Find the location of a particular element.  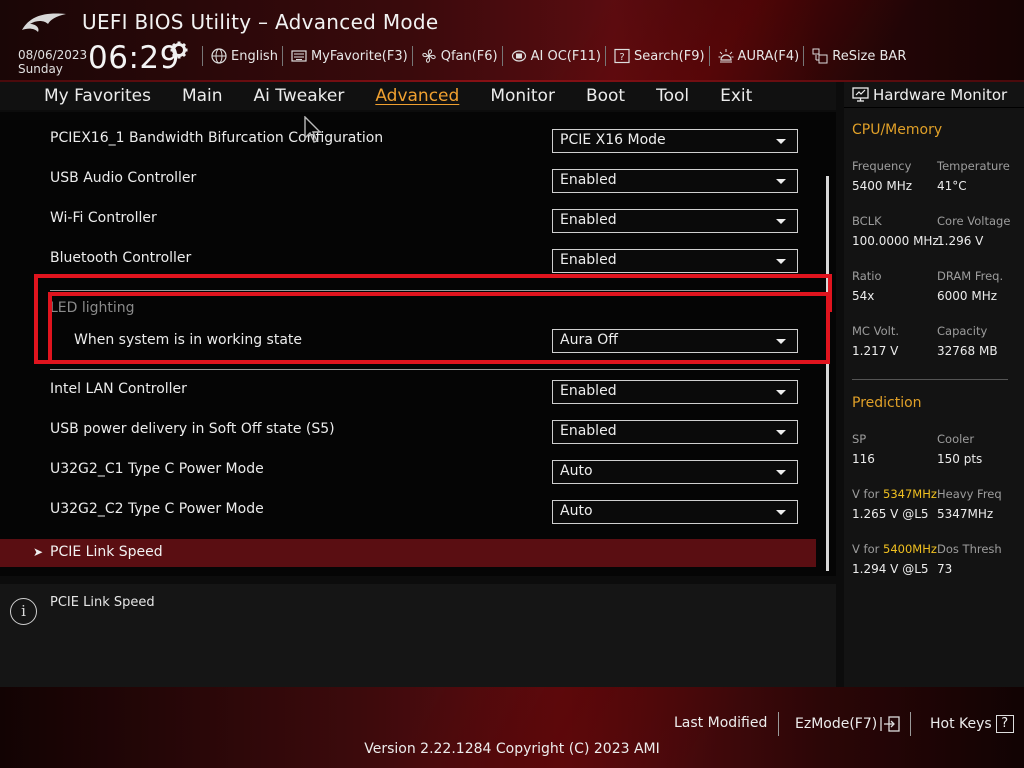

ai-oc-button: AI OC(F11) is located at coordinates (553, 56).